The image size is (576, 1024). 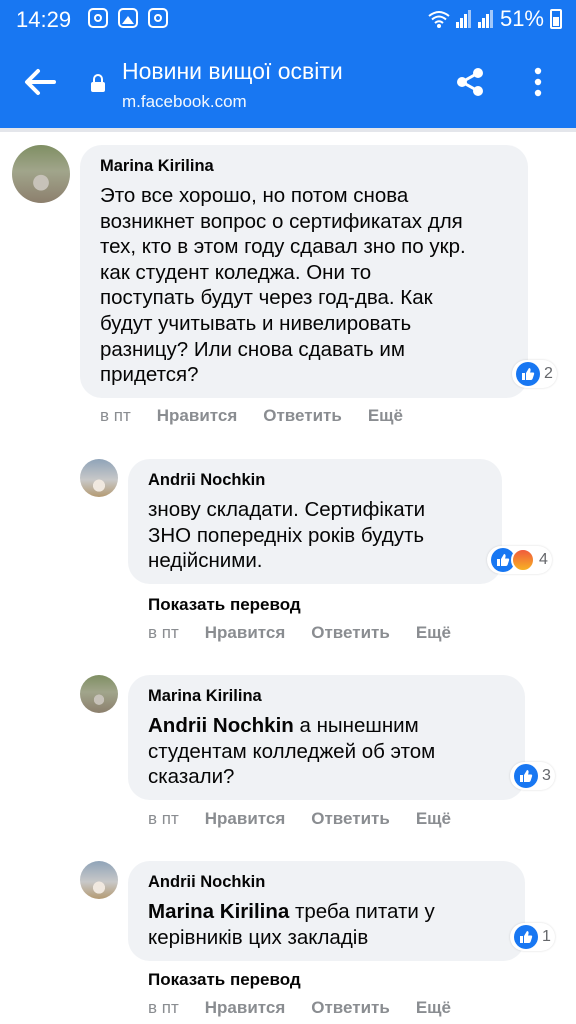 I want to click on header-divider, so click(x=288, y=130).